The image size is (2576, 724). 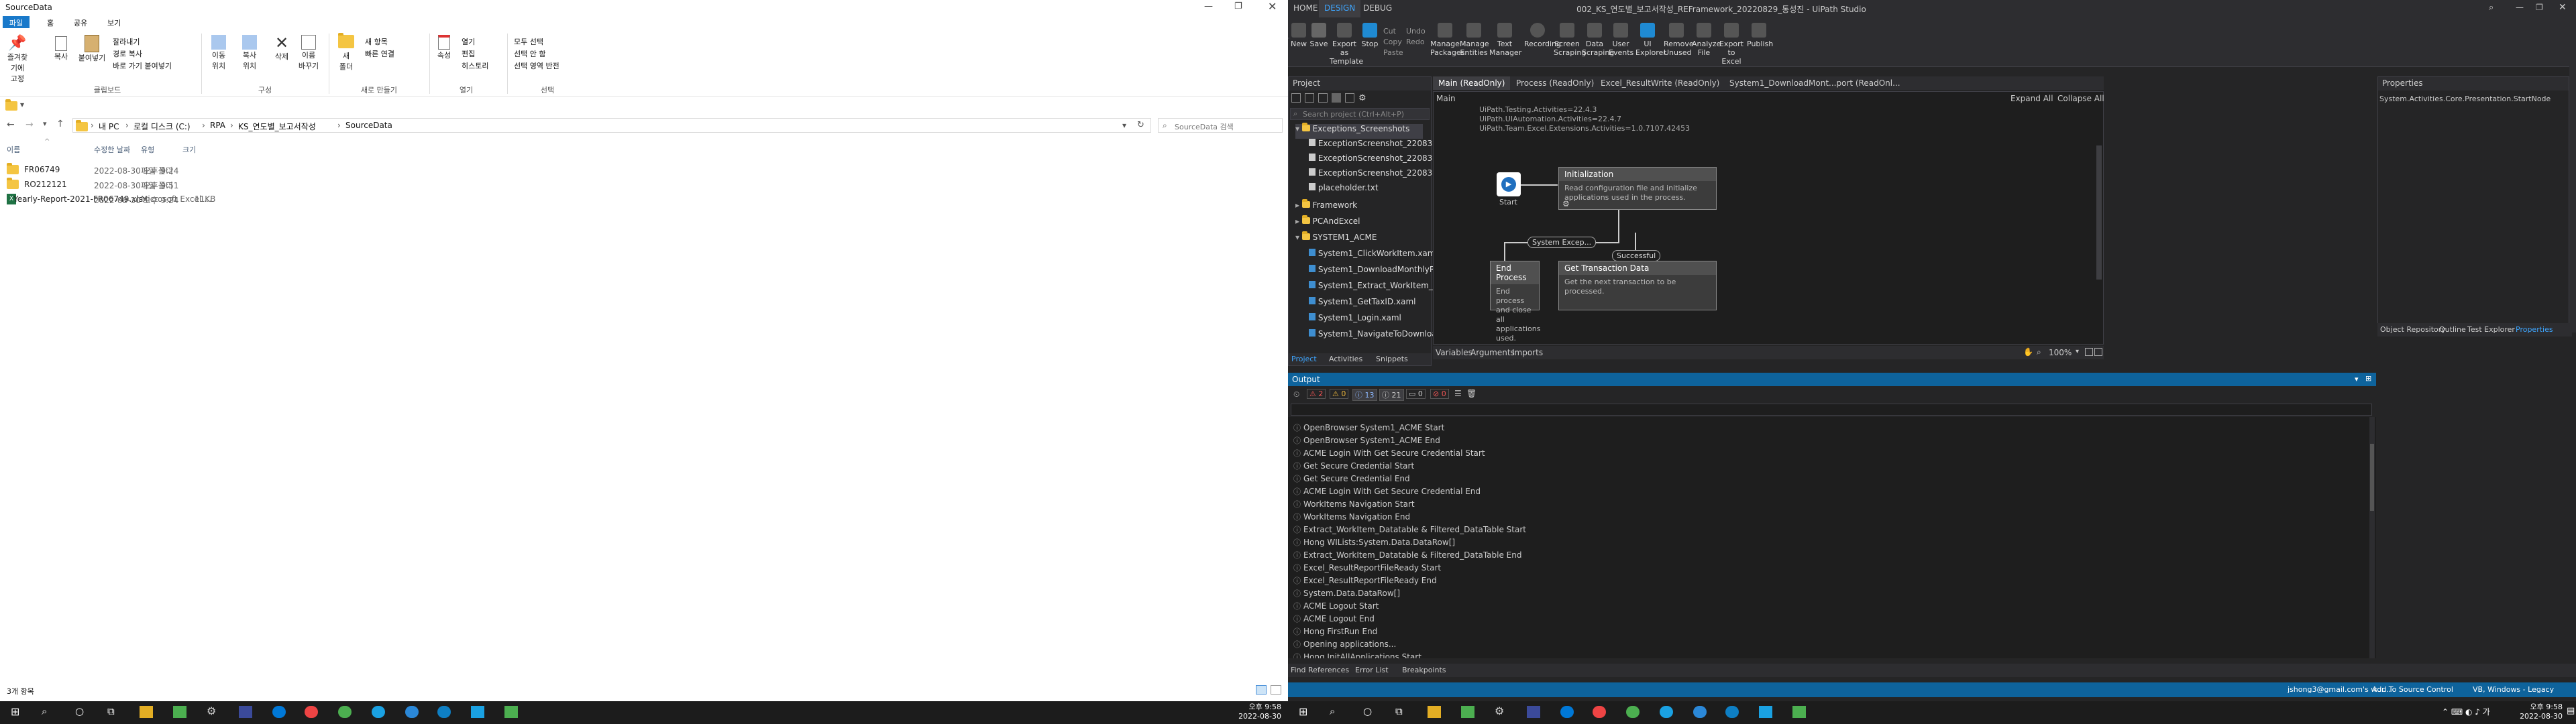 What do you see at coordinates (1305, 8) in the screenshot?
I see `menu-home: HOME` at bounding box center [1305, 8].